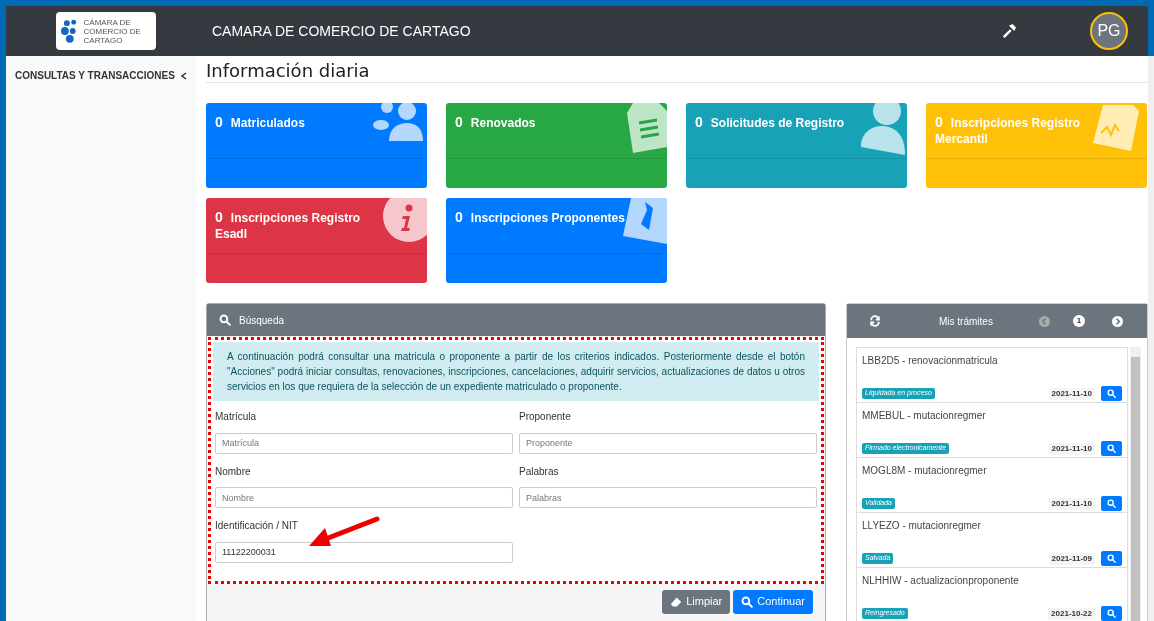  Describe the element at coordinates (966, 321) in the screenshot. I see `panel-title: Mis trámites` at that location.